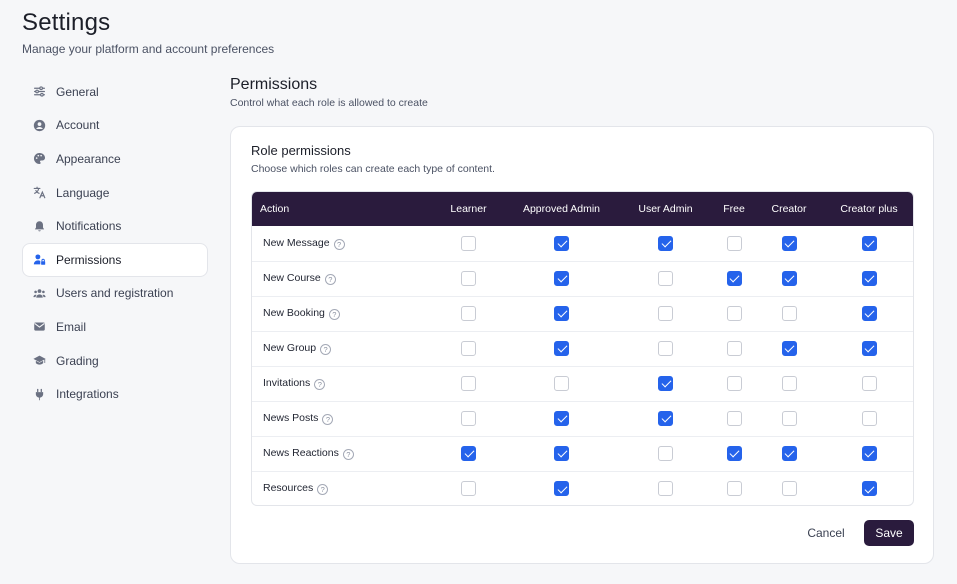  Describe the element at coordinates (89, 226) in the screenshot. I see `sidebar-item-label: Notifications` at that location.